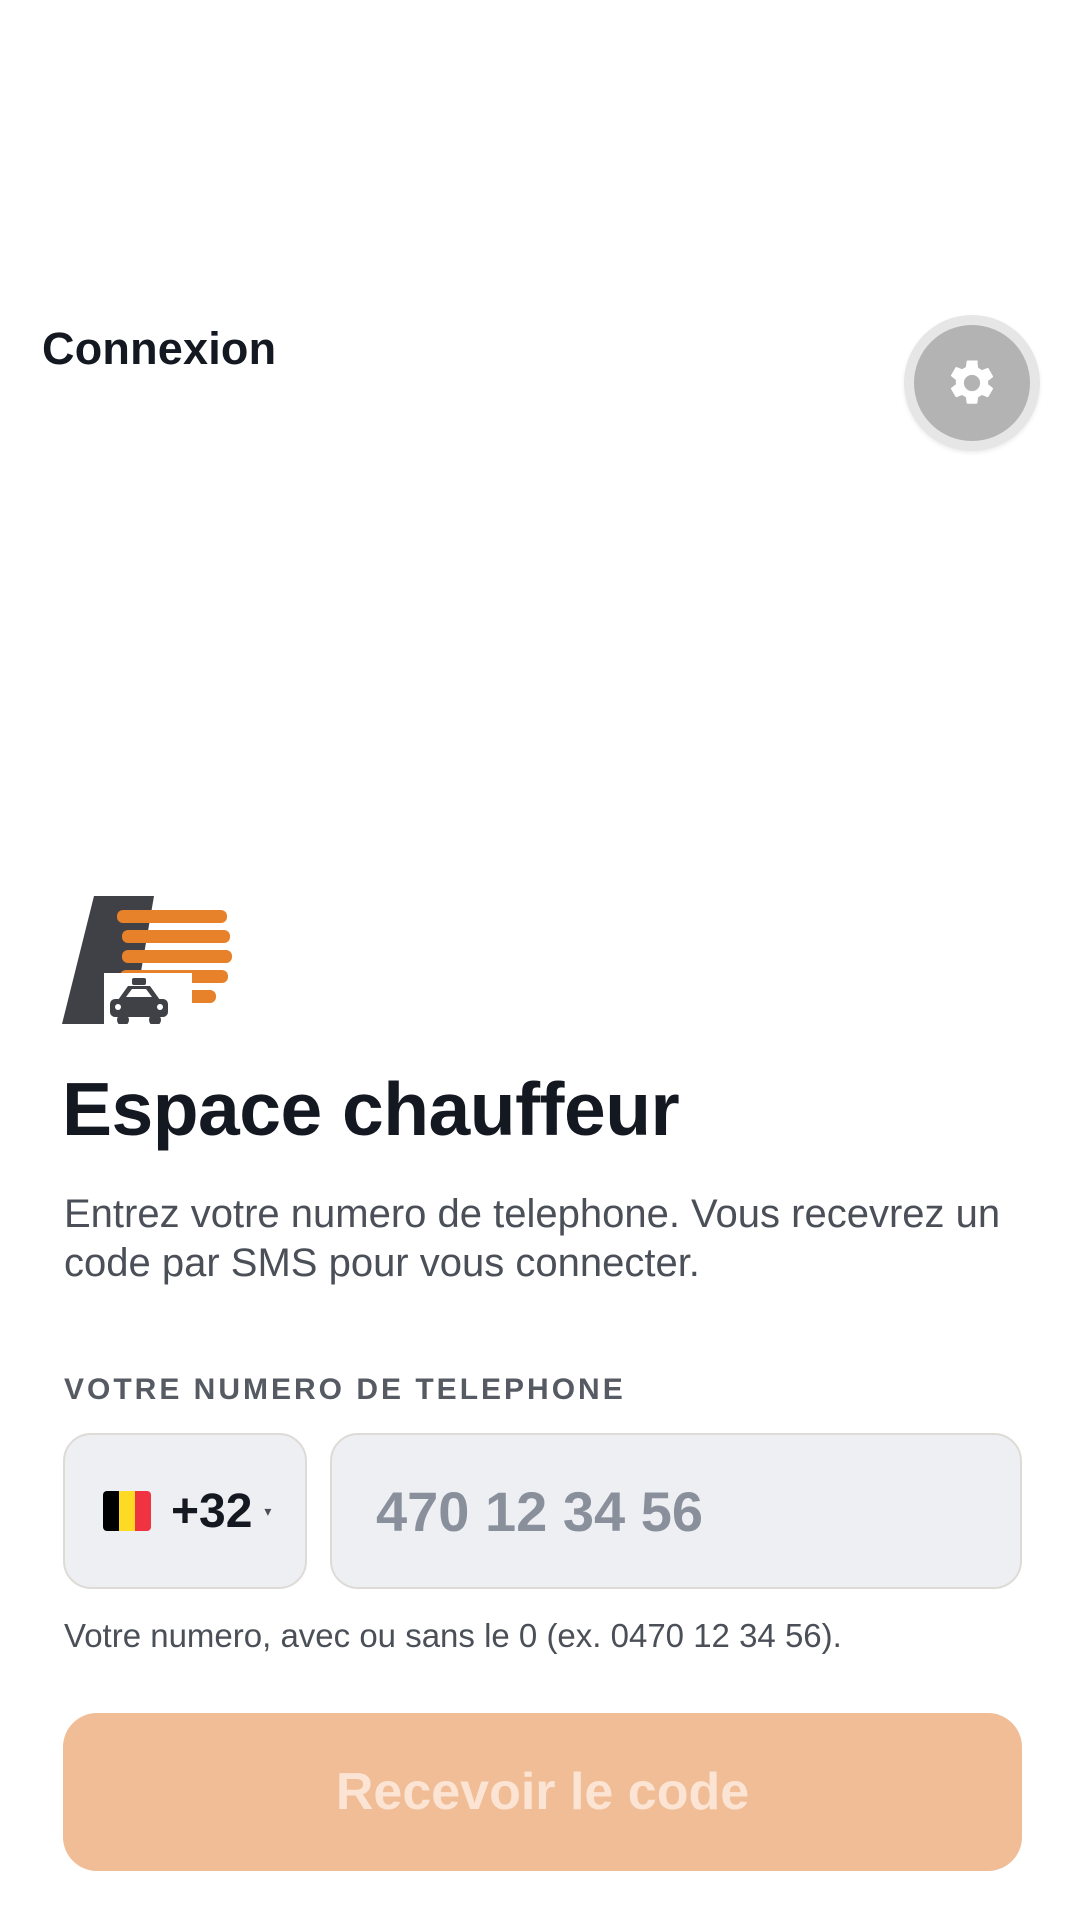 Image resolution: width=1080 pixels, height=1920 pixels. I want to click on screen-title: Connexion, so click(159, 348).